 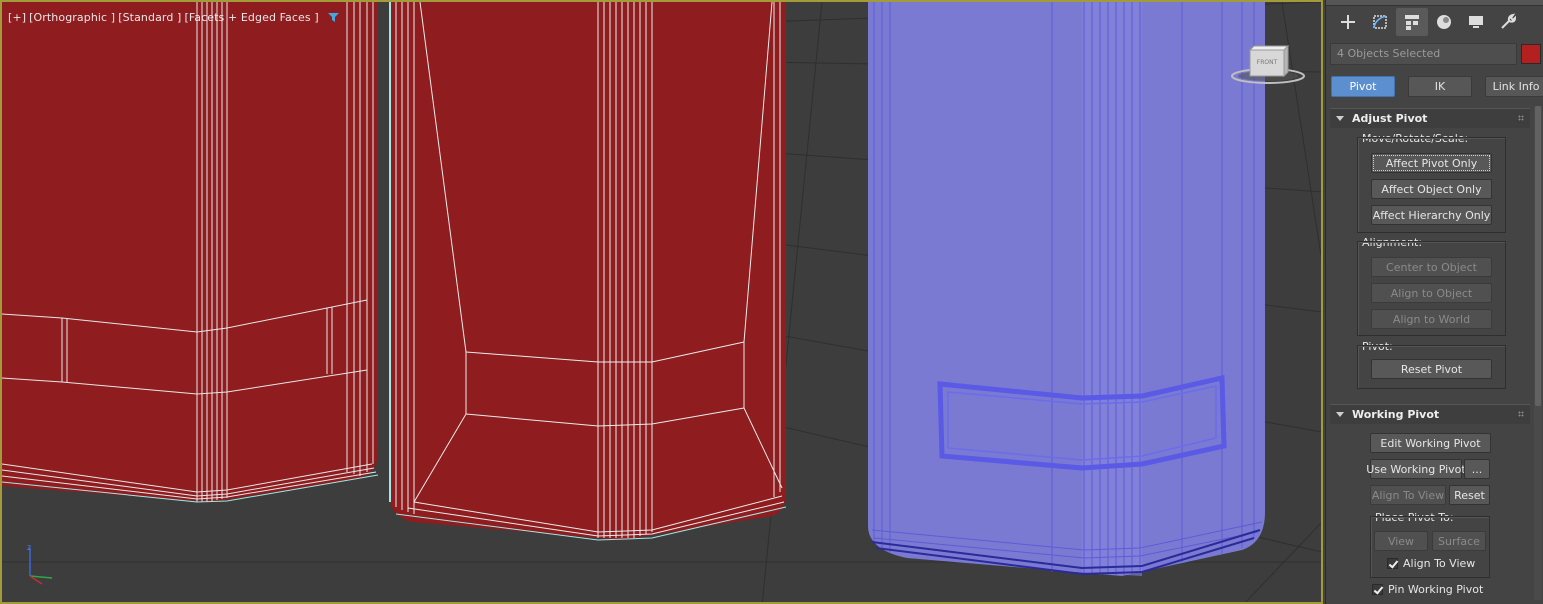 I want to click on modify-icon, so click(x=1380, y=22).